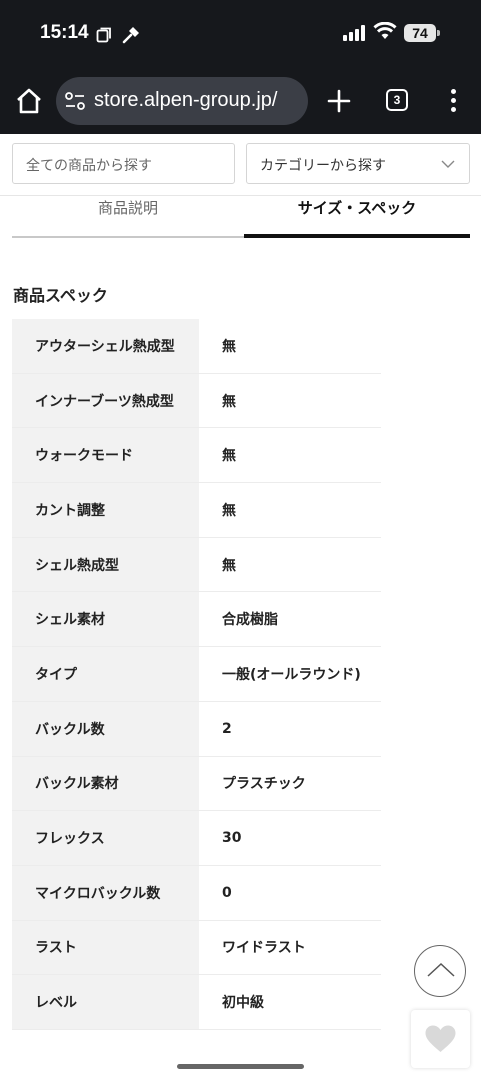 This screenshot has height=1080, width=481. I want to click on home-icon, so click(29, 101).